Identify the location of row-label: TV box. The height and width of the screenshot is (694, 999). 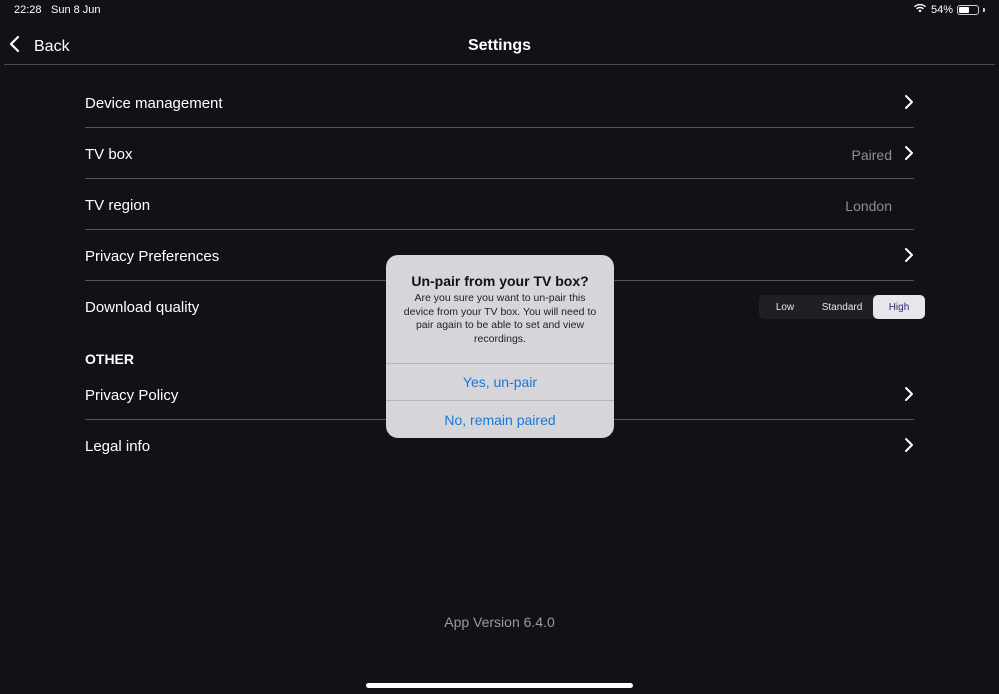
(109, 154).